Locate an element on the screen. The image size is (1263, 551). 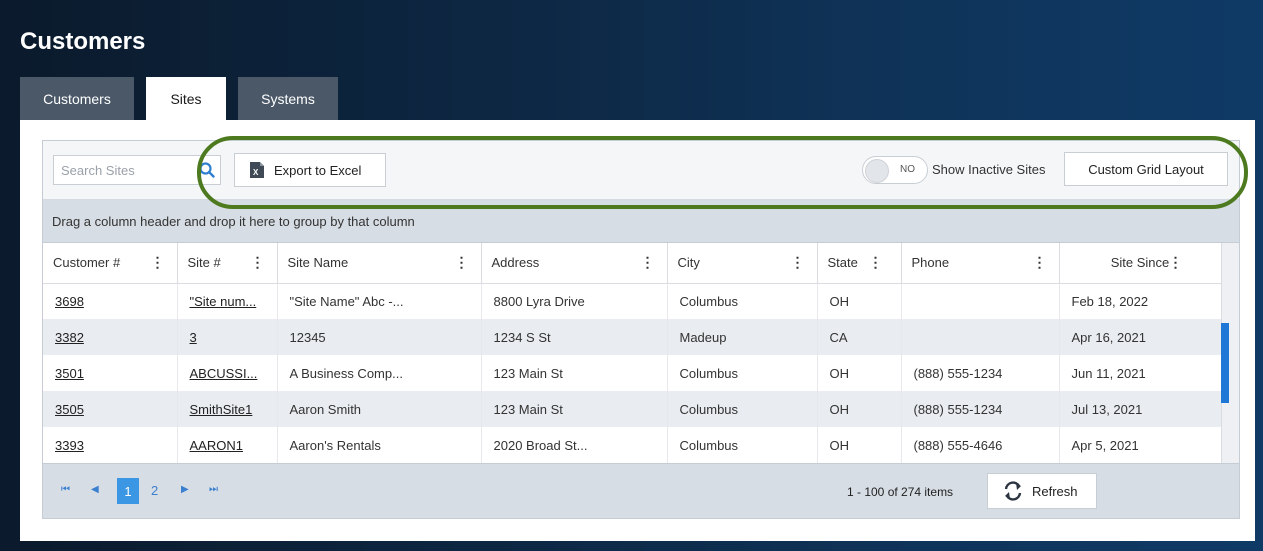
cell-customer-number: 3698 is located at coordinates (110, 301).